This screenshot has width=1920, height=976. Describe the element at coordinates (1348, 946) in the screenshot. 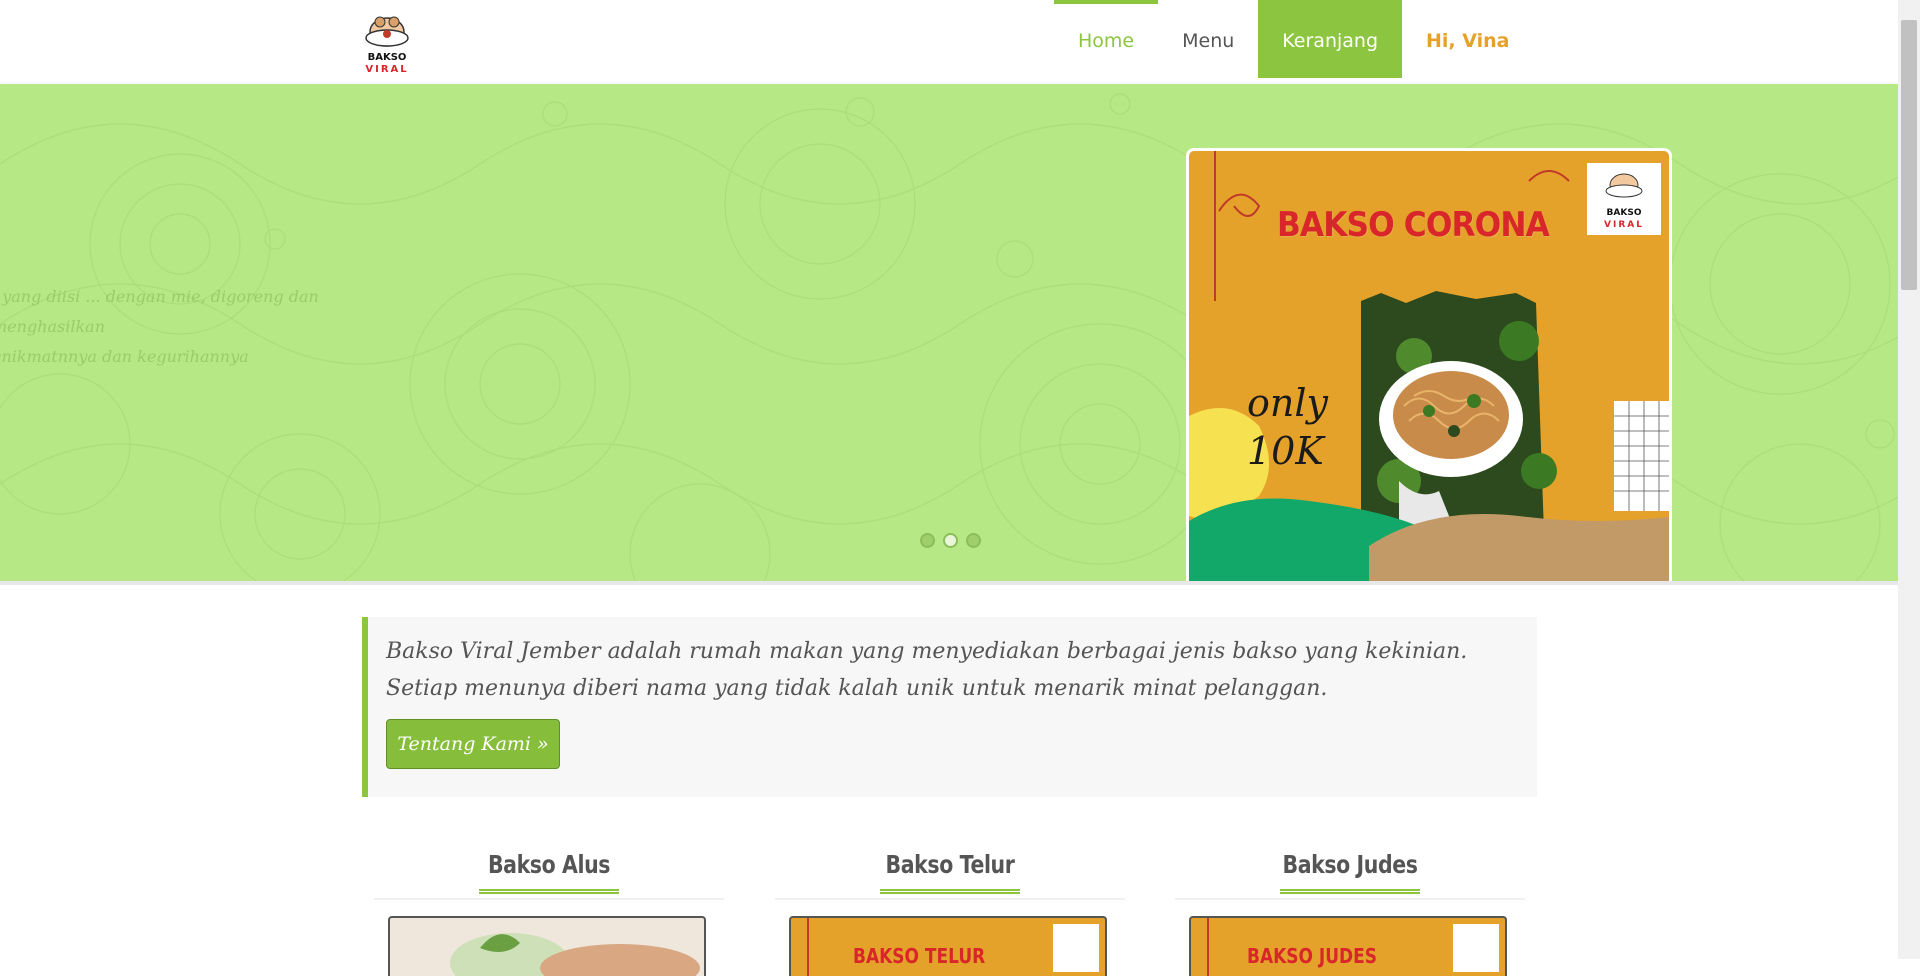

I see `product-thumbnail: BAKSO JUDES` at that location.